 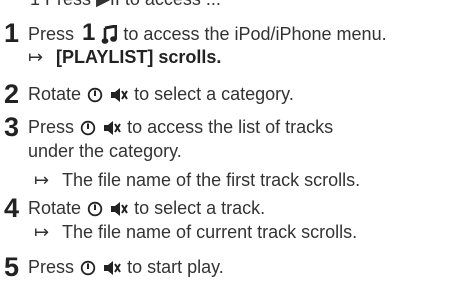 I want to click on music-note-icon, so click(x=110, y=35).